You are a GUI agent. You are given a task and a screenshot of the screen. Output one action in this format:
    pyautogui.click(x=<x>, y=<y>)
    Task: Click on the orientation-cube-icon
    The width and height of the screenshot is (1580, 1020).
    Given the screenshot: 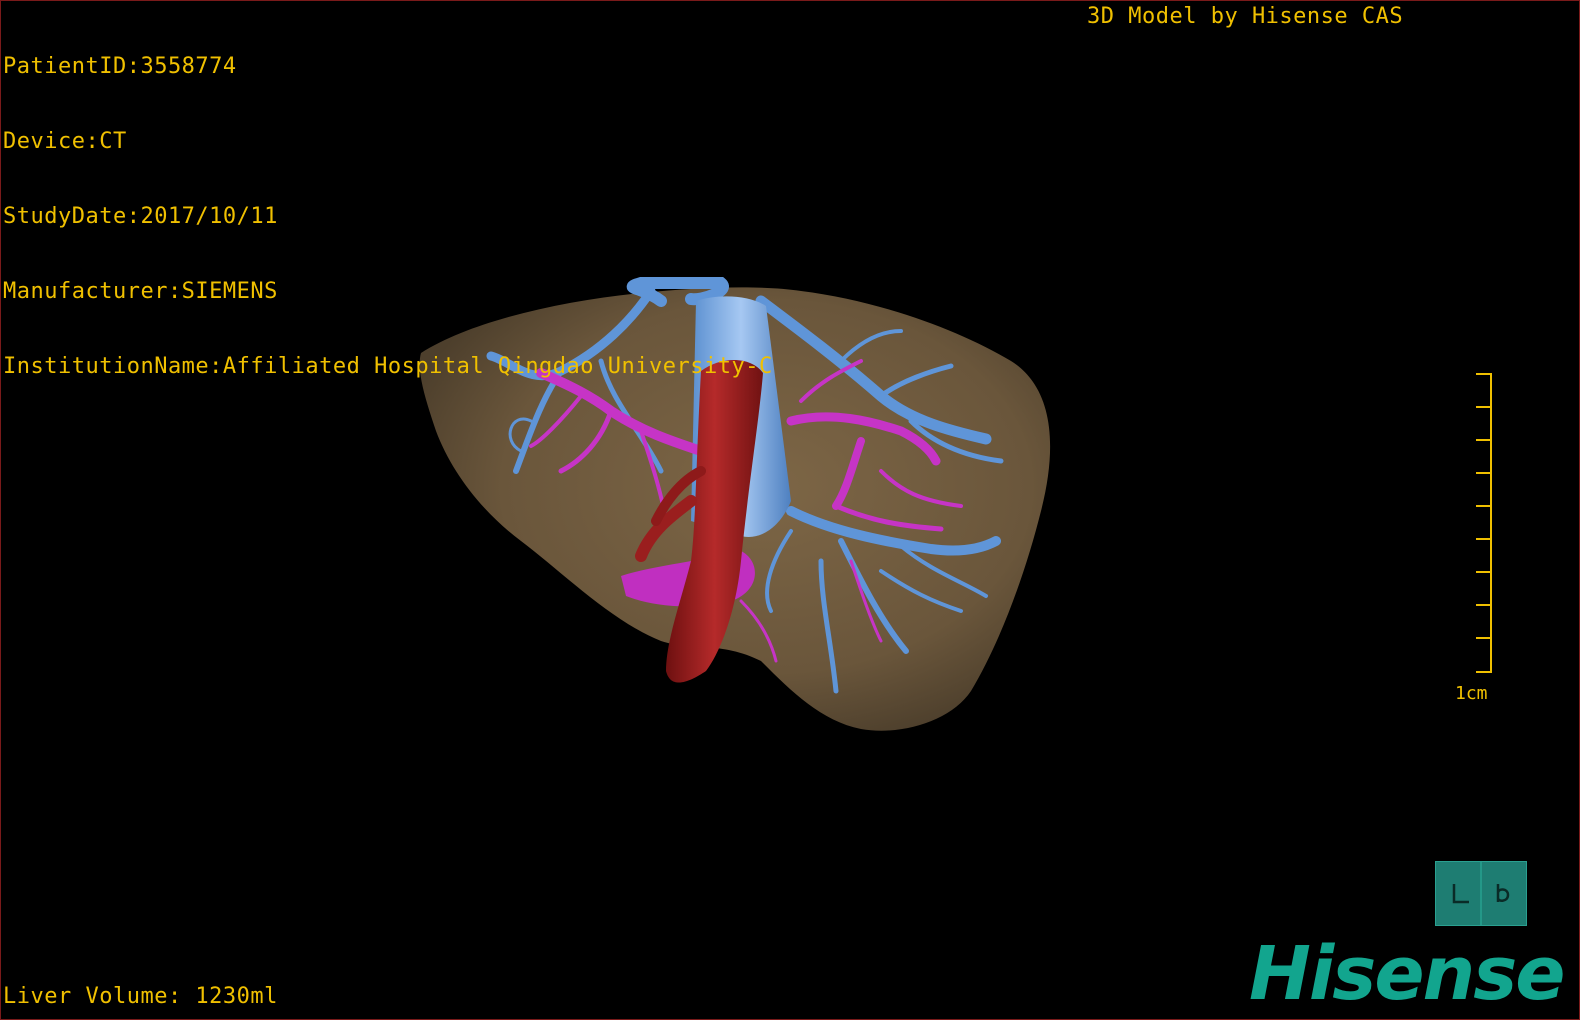 What is the action you would take?
    pyautogui.click(x=1481, y=893)
    